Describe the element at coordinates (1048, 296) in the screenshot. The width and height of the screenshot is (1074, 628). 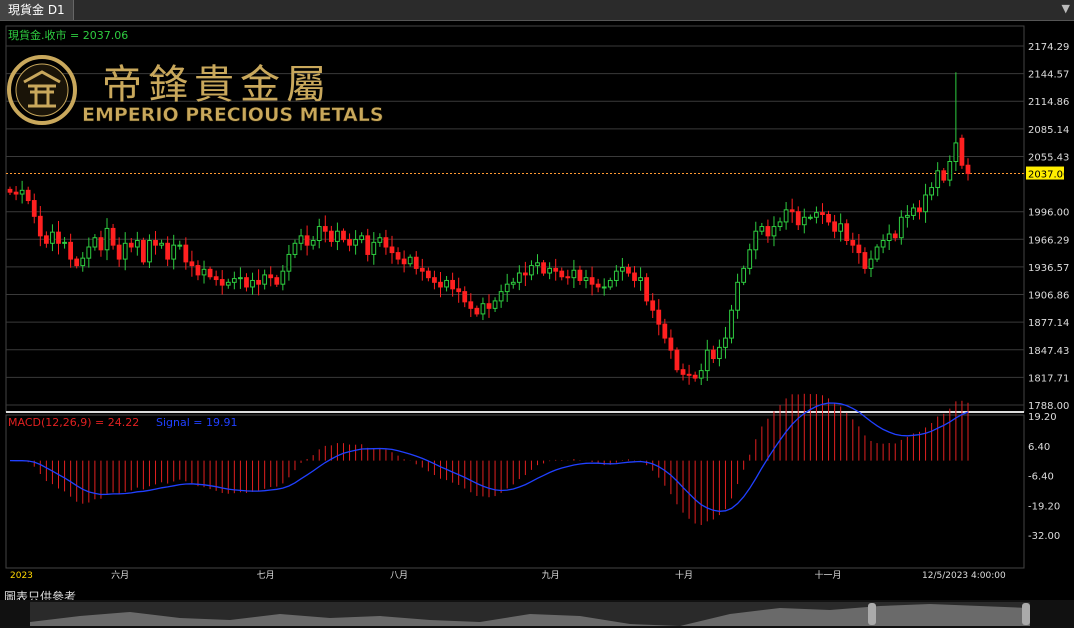
I see `price-tick-label: 1906.86` at that location.